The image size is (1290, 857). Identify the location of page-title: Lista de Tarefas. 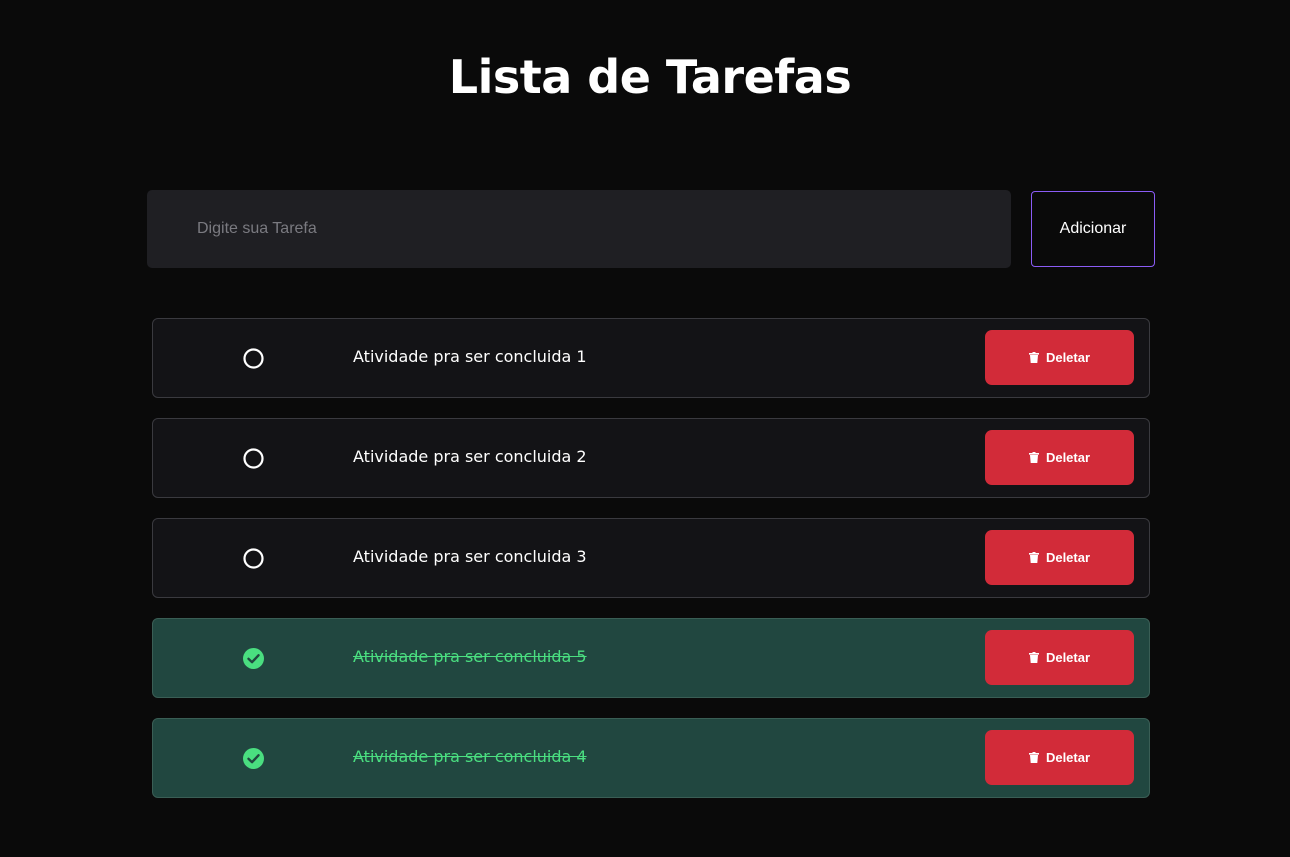
(650, 77).